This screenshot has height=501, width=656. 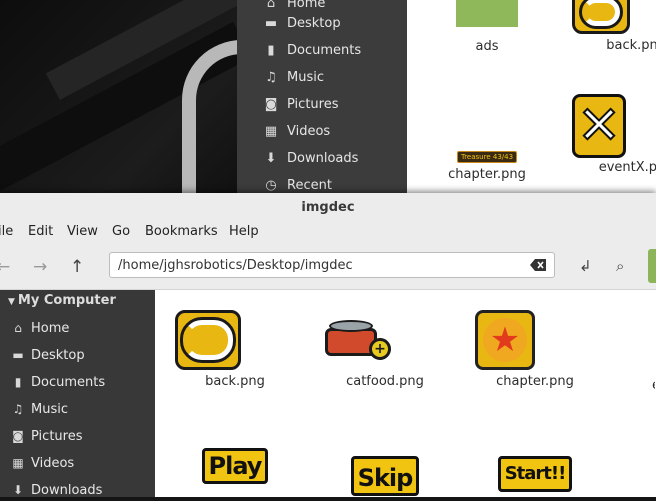 I want to click on recent-icon: ◷, so click(x=271, y=185).